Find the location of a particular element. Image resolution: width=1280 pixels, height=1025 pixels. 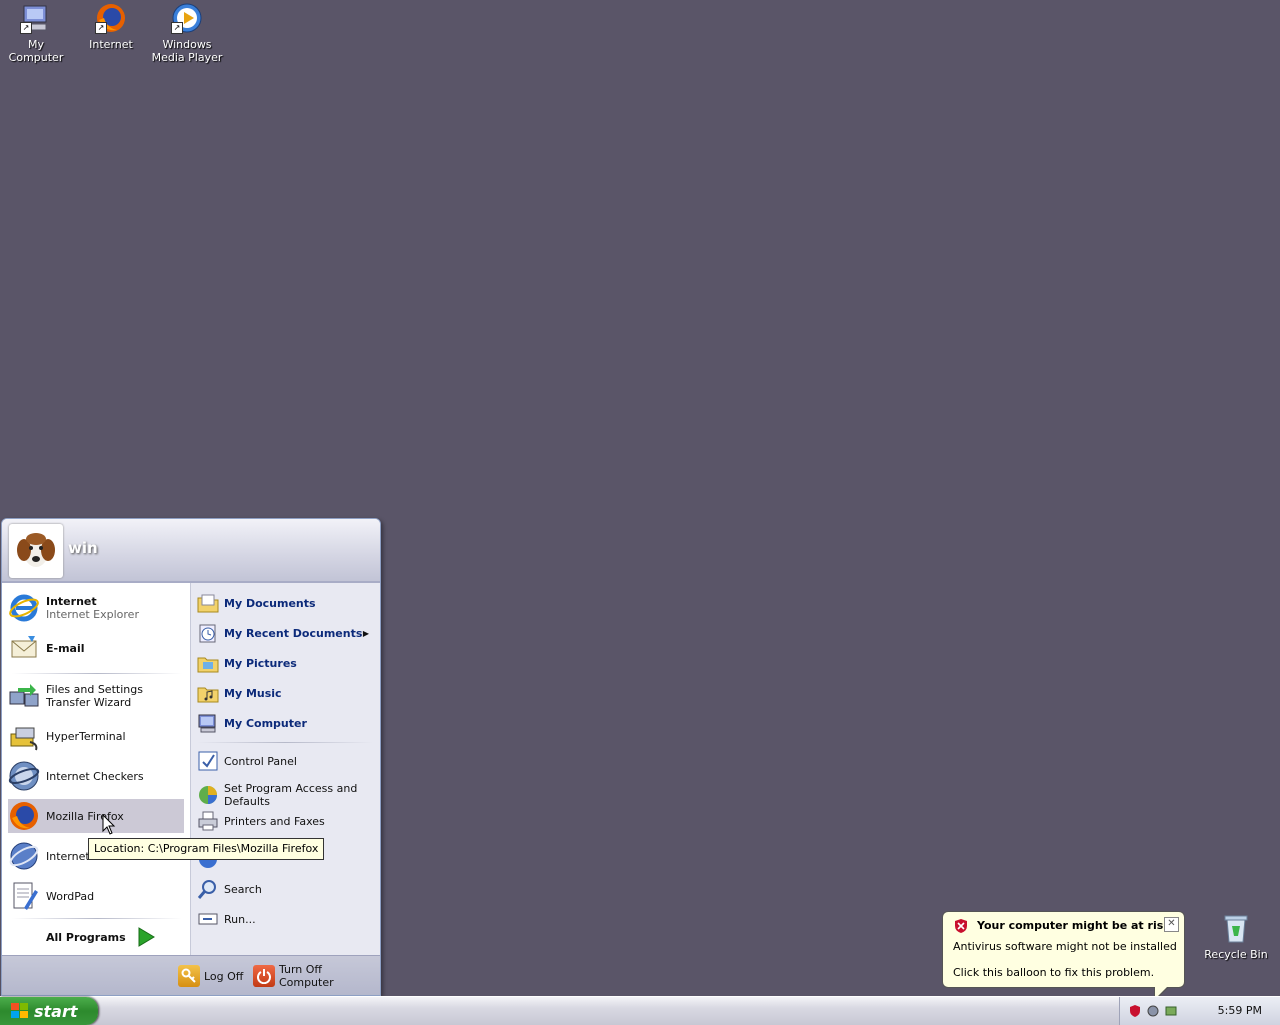

menu-item-files-settings-wizard: Files and Settings Transfer Wizard is located at coordinates (96, 696).